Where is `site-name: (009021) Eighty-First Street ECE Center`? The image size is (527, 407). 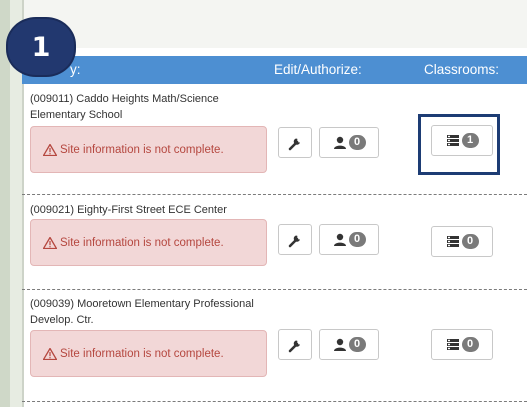
site-name: (009021) Eighty-First Street ECE Center is located at coordinates (128, 210).